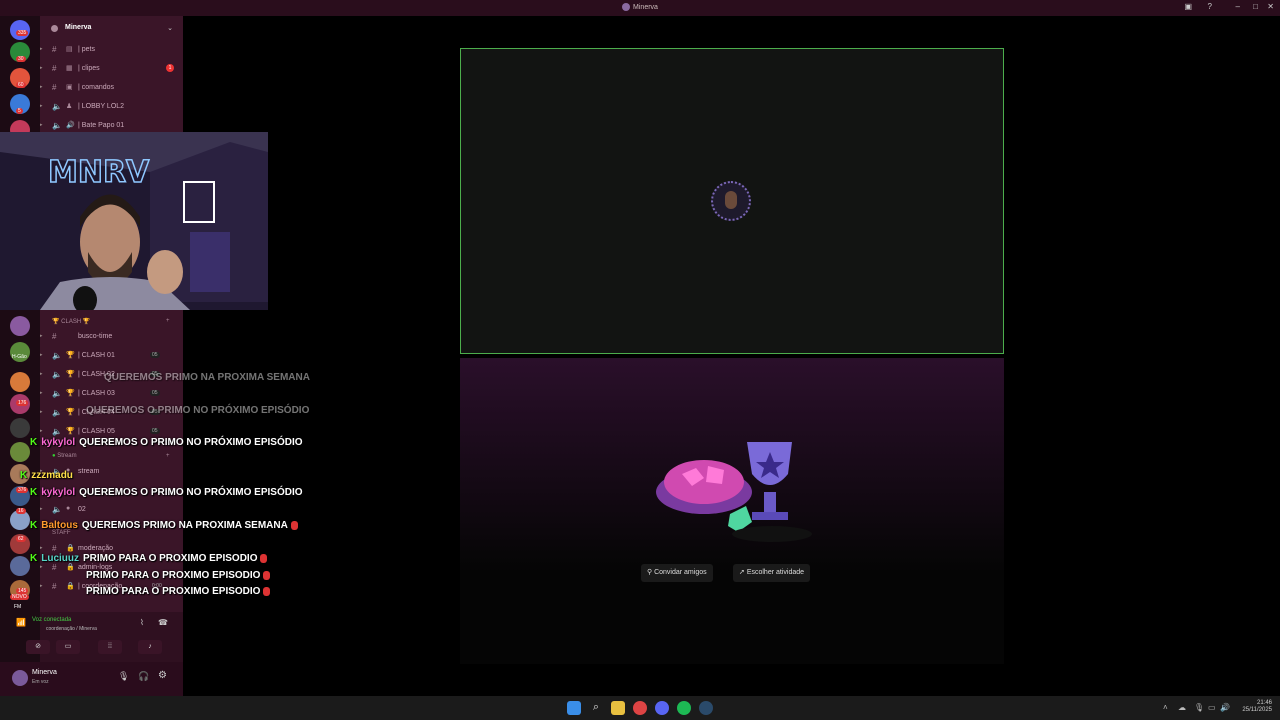  What do you see at coordinates (44, 672) in the screenshot?
I see `user-name: Minerva` at bounding box center [44, 672].